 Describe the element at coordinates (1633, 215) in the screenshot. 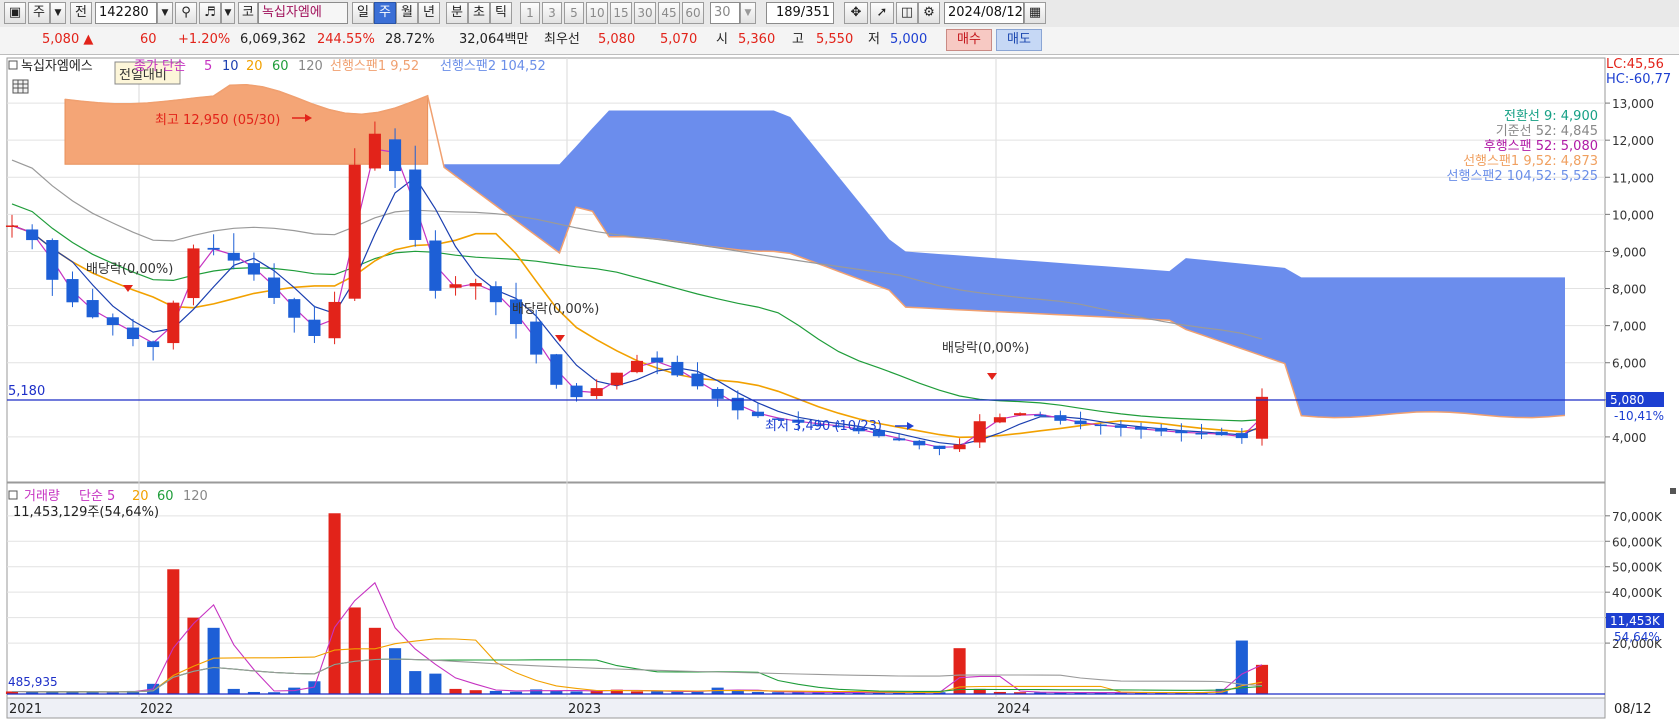

I see `price-axis-label: 10,000` at that location.